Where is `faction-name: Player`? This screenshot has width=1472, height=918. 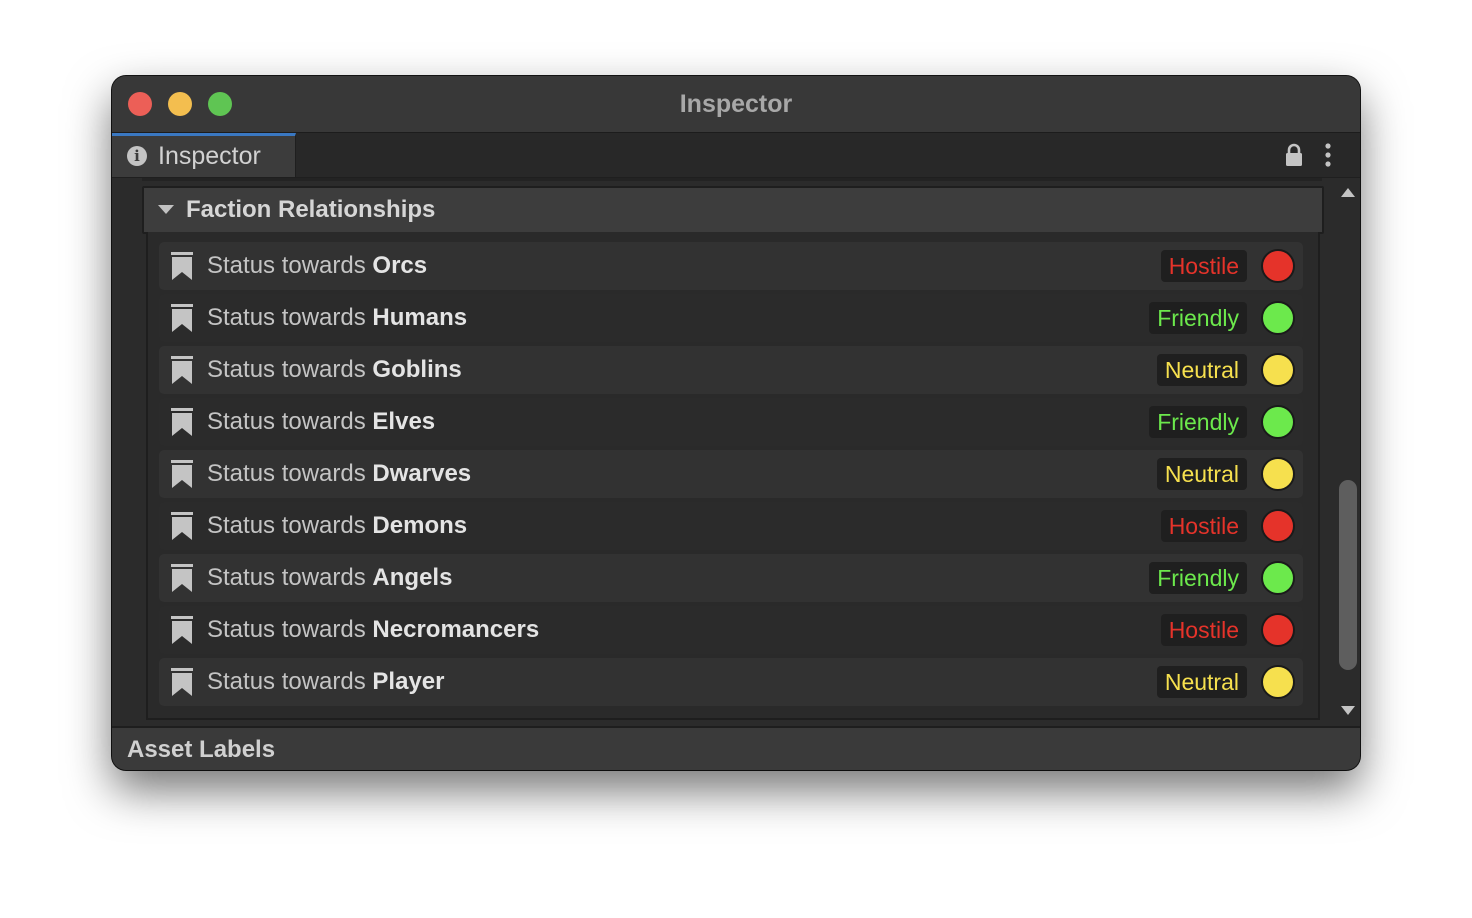
faction-name: Player is located at coordinates (408, 681).